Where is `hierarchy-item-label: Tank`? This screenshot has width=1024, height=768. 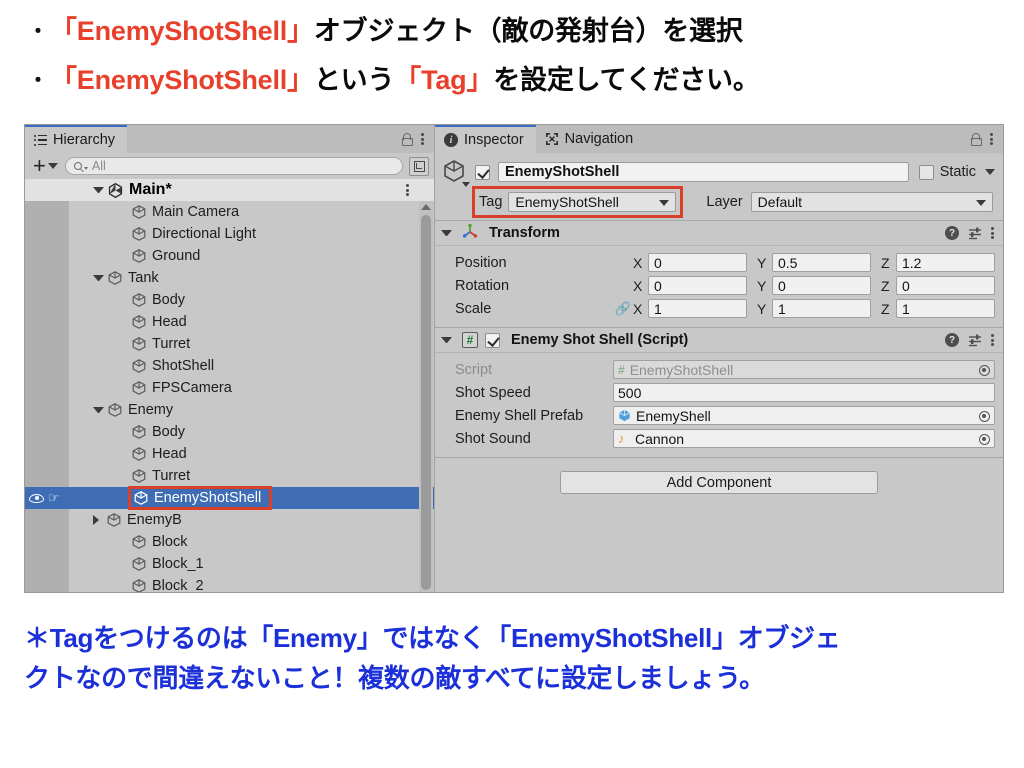 hierarchy-item-label: Tank is located at coordinates (143, 278).